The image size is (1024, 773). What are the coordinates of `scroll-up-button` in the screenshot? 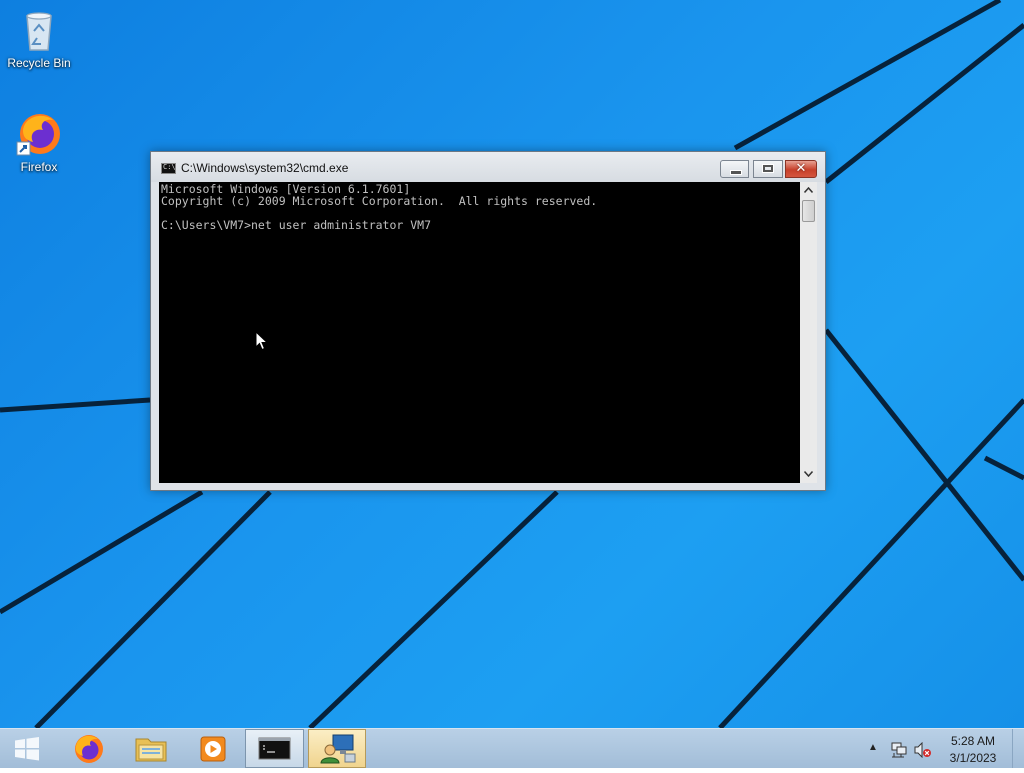 It's located at (808, 190).